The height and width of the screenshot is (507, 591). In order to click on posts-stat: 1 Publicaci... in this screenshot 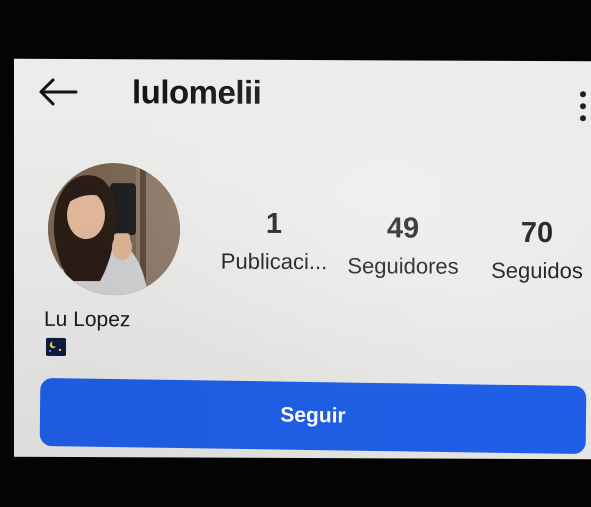, I will do `click(274, 242)`.